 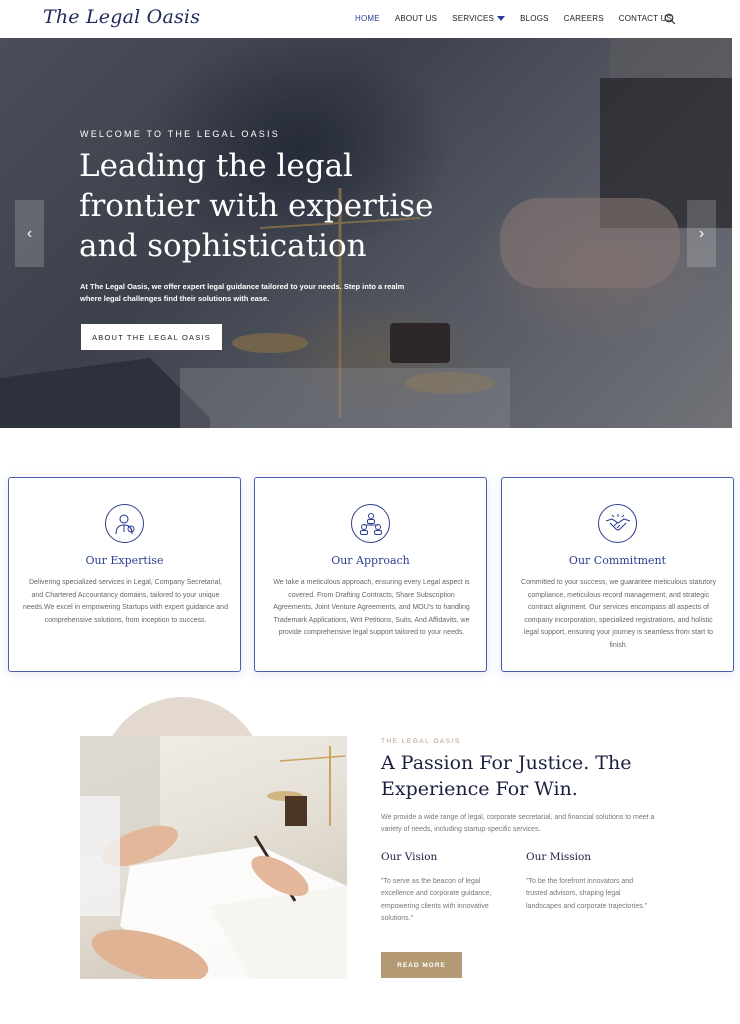 What do you see at coordinates (584, 18) in the screenshot?
I see `nav-item-careers: CAREERS` at bounding box center [584, 18].